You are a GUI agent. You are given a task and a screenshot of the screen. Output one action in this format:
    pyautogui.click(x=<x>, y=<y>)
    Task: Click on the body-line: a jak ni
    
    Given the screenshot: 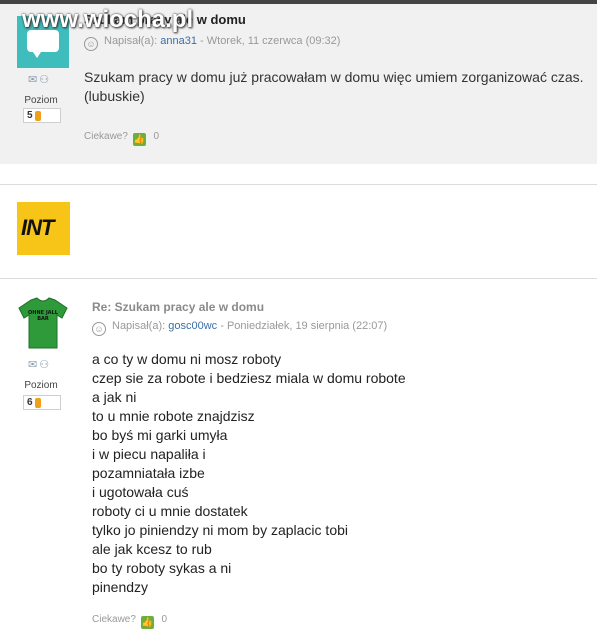 What is the action you would take?
    pyautogui.click(x=114, y=397)
    